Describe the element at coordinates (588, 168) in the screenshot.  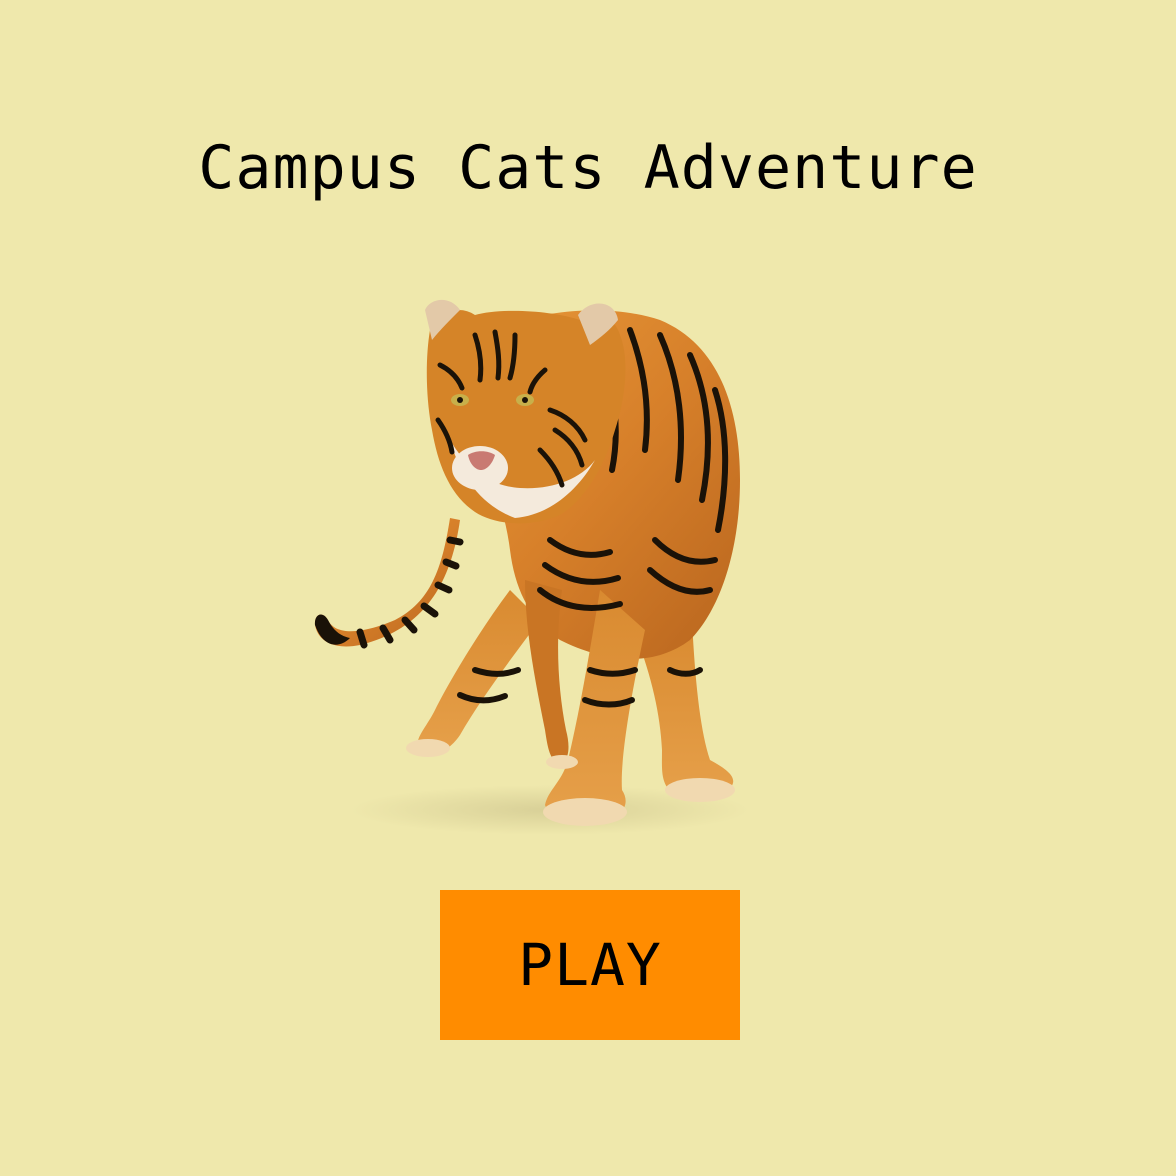
I see `game-title: Campus Cats Adventure` at that location.